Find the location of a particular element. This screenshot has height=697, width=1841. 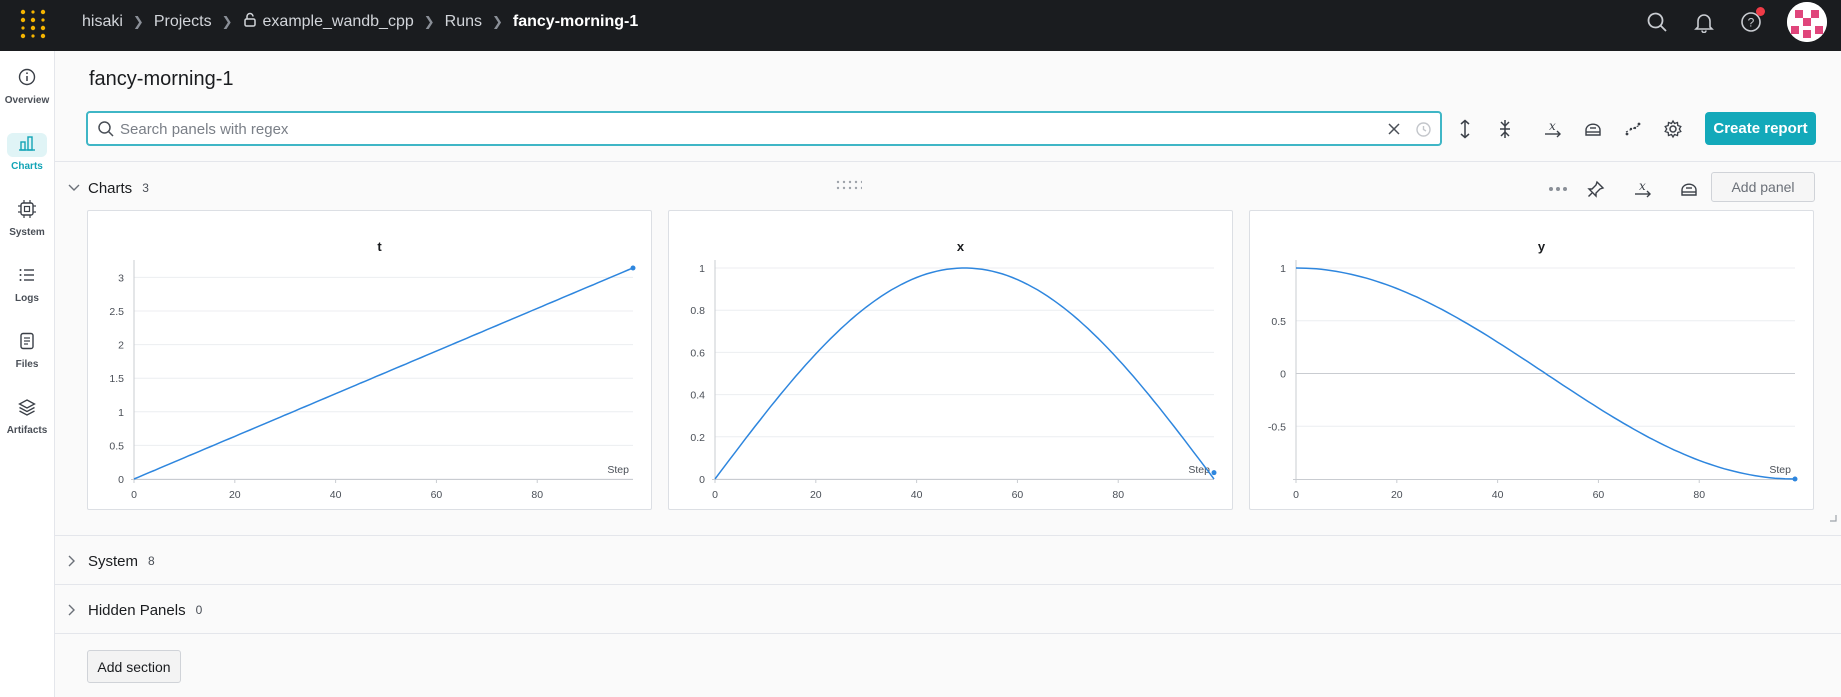

sidebar-item-label: Overview is located at coordinates (27, 100).